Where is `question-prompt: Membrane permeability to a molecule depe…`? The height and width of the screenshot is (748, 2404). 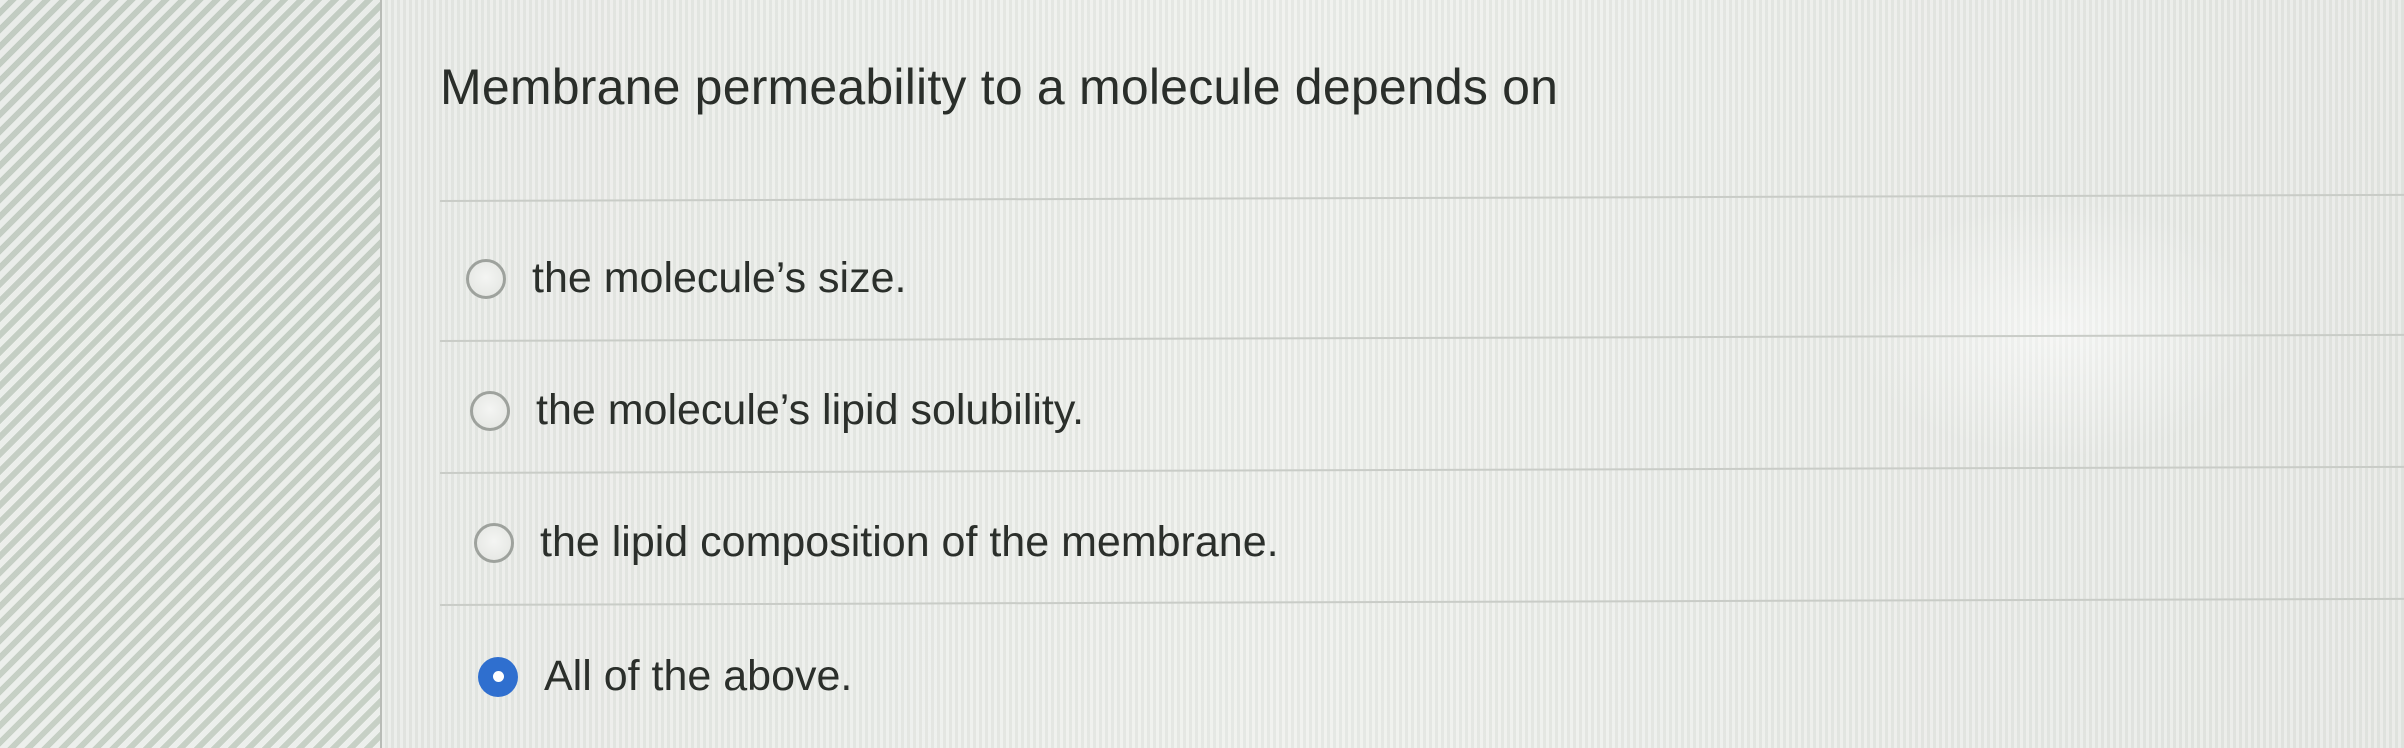 question-prompt: Membrane permeability to a molecule depe… is located at coordinates (999, 87).